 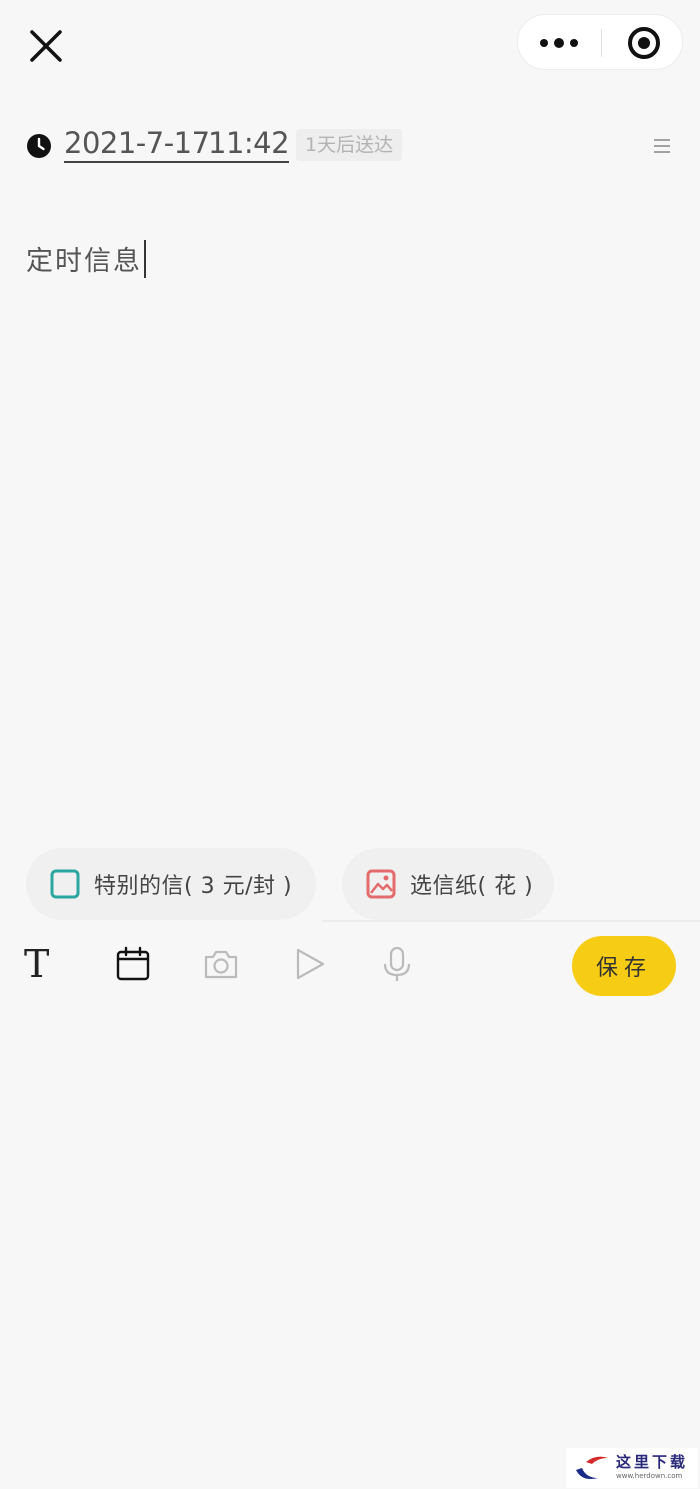 I want to click on special-letter-option: 特别的信( 3 元/封 ), so click(x=171, y=884).